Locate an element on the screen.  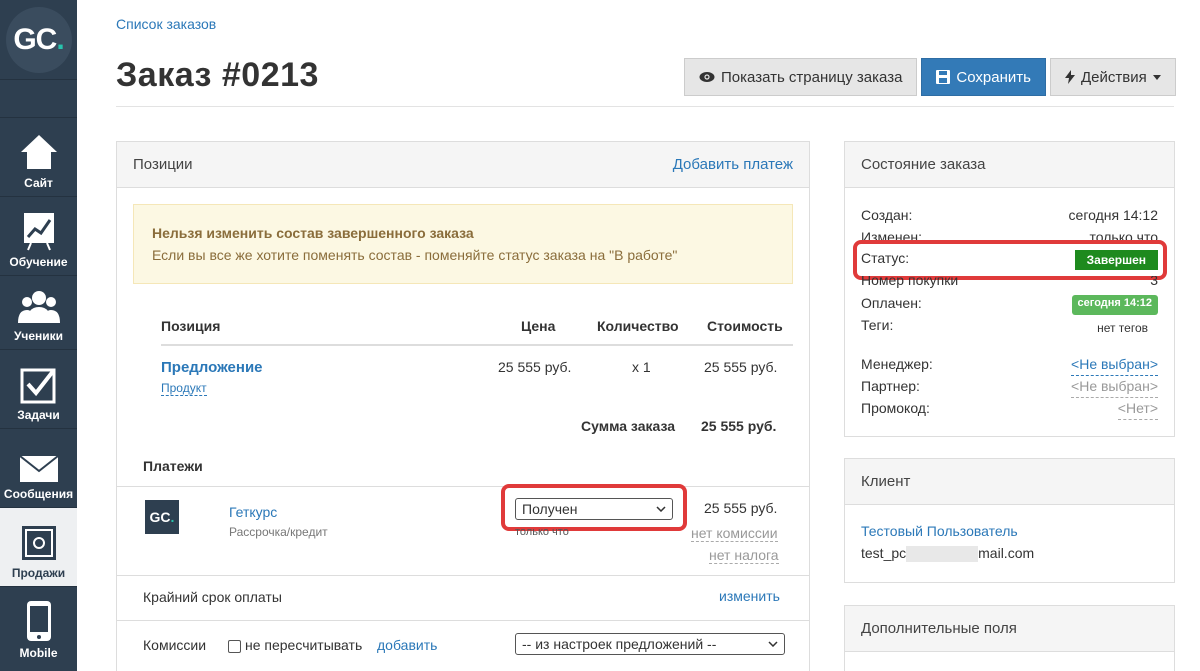
home-icon is located at coordinates (38, 152).